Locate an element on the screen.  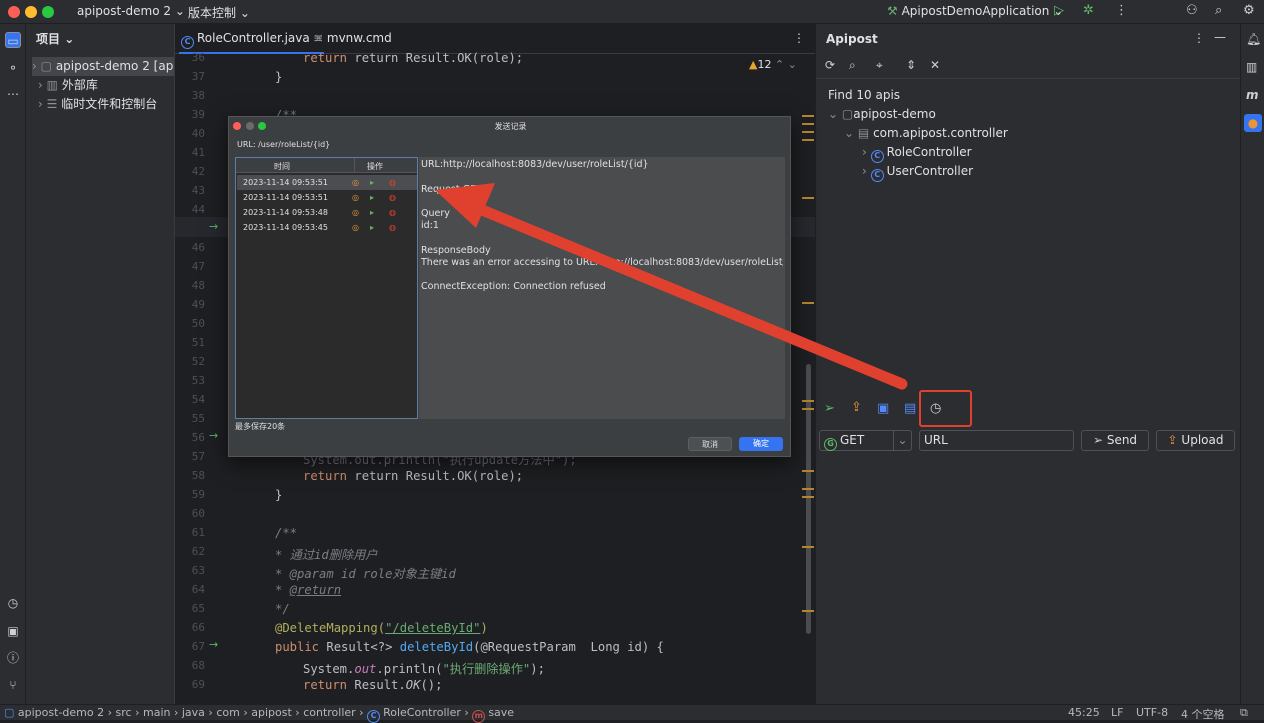
line-number: 49 is located at coordinates (198, 304).